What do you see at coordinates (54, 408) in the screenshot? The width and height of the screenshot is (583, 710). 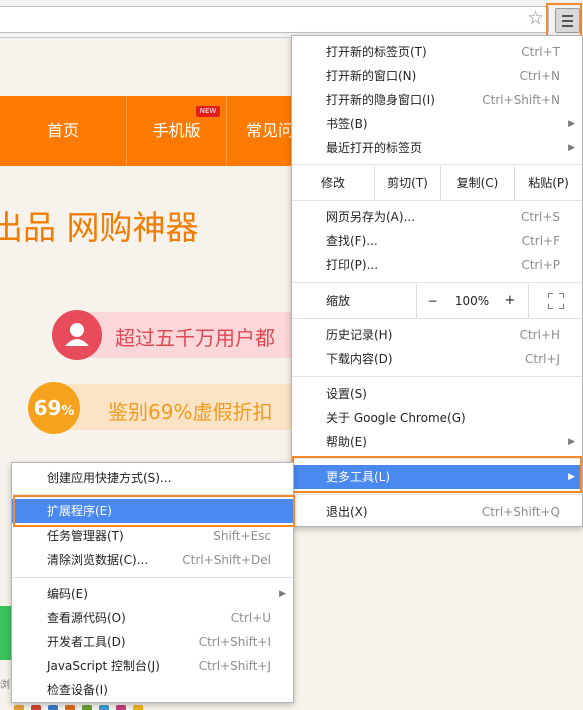 I see `percent-badge: 69%` at bounding box center [54, 408].